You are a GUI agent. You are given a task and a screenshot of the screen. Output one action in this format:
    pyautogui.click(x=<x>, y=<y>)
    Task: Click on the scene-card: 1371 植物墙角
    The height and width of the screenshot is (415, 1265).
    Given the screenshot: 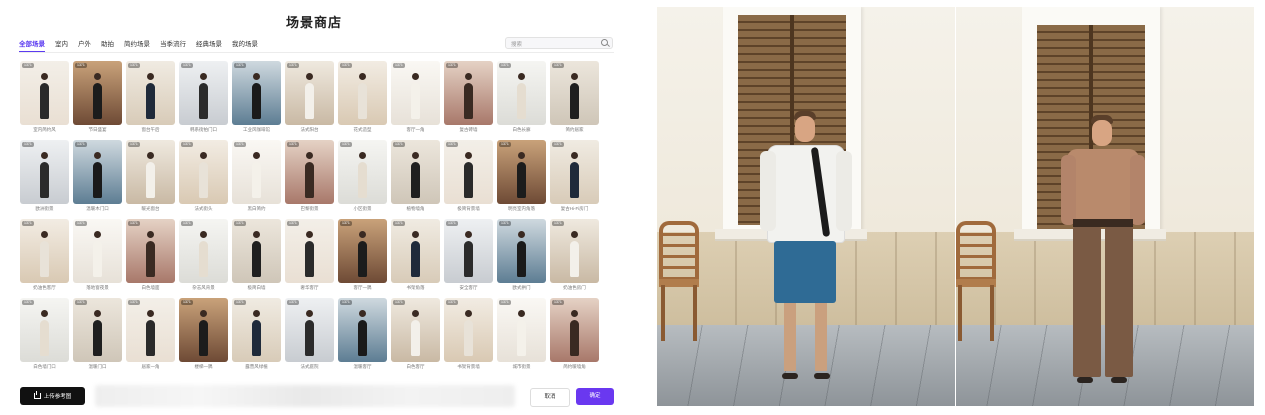 What is the action you would take?
    pyautogui.click(x=415, y=176)
    